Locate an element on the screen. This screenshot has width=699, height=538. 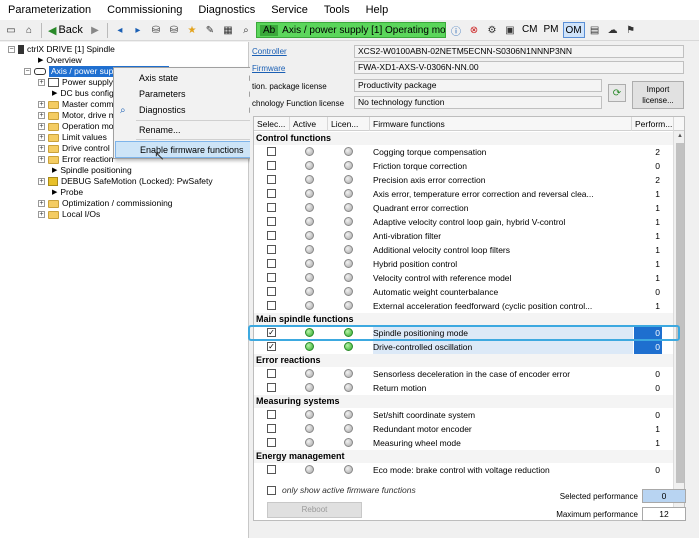
mode-om: OM is located at coordinates (573, 30).